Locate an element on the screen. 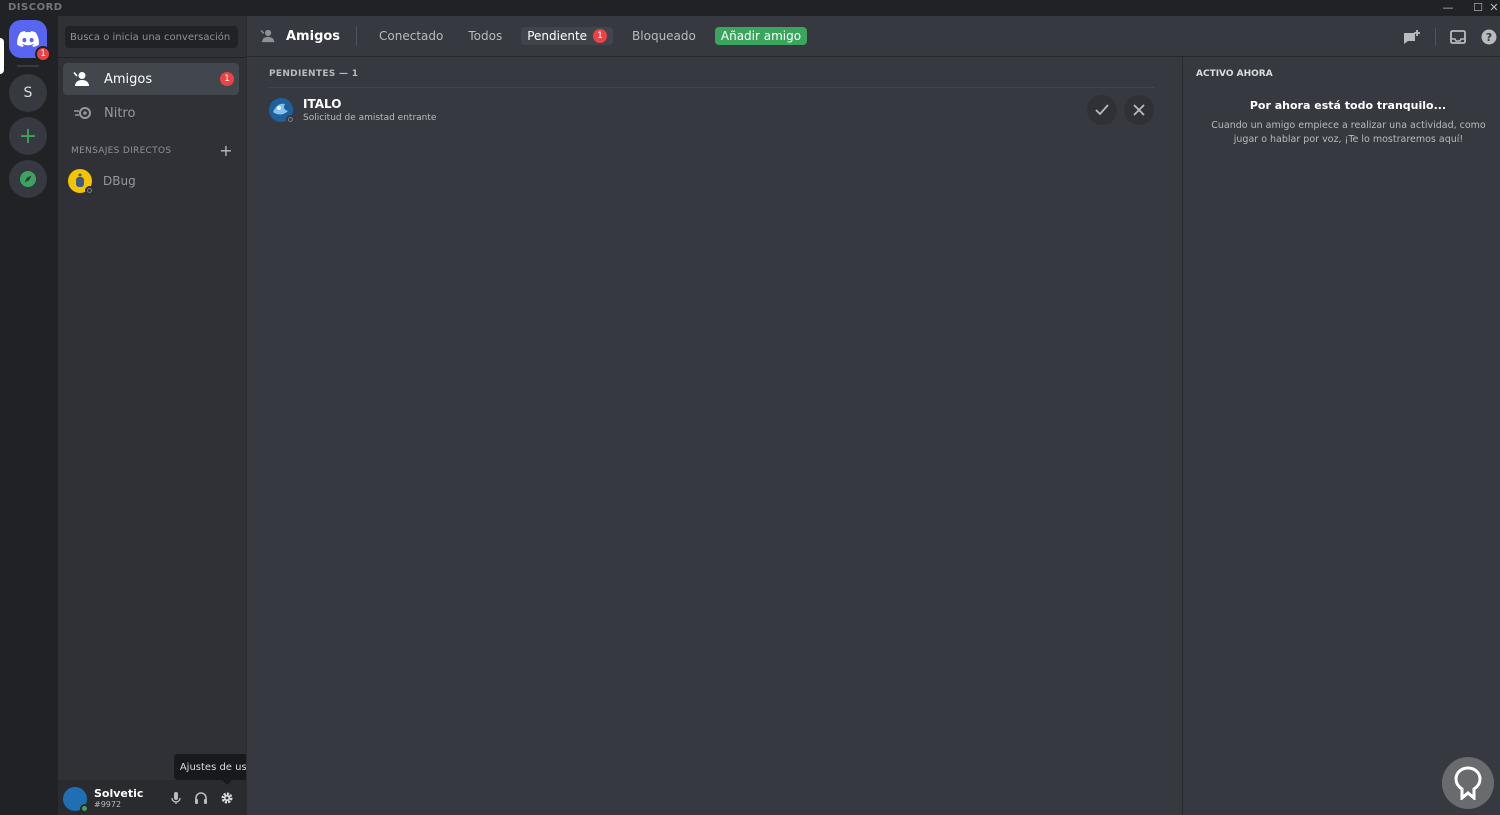 This screenshot has width=1500, height=815. watermark-icon is located at coordinates (1468, 783).